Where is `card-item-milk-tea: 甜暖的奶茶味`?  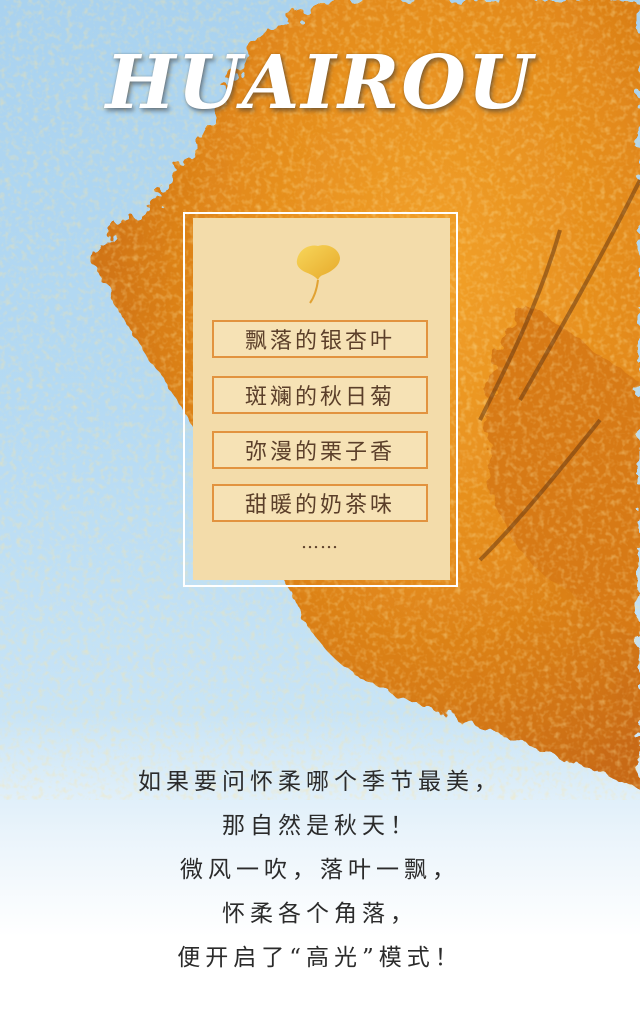 card-item-milk-tea: 甜暖的奶茶味 is located at coordinates (320, 503).